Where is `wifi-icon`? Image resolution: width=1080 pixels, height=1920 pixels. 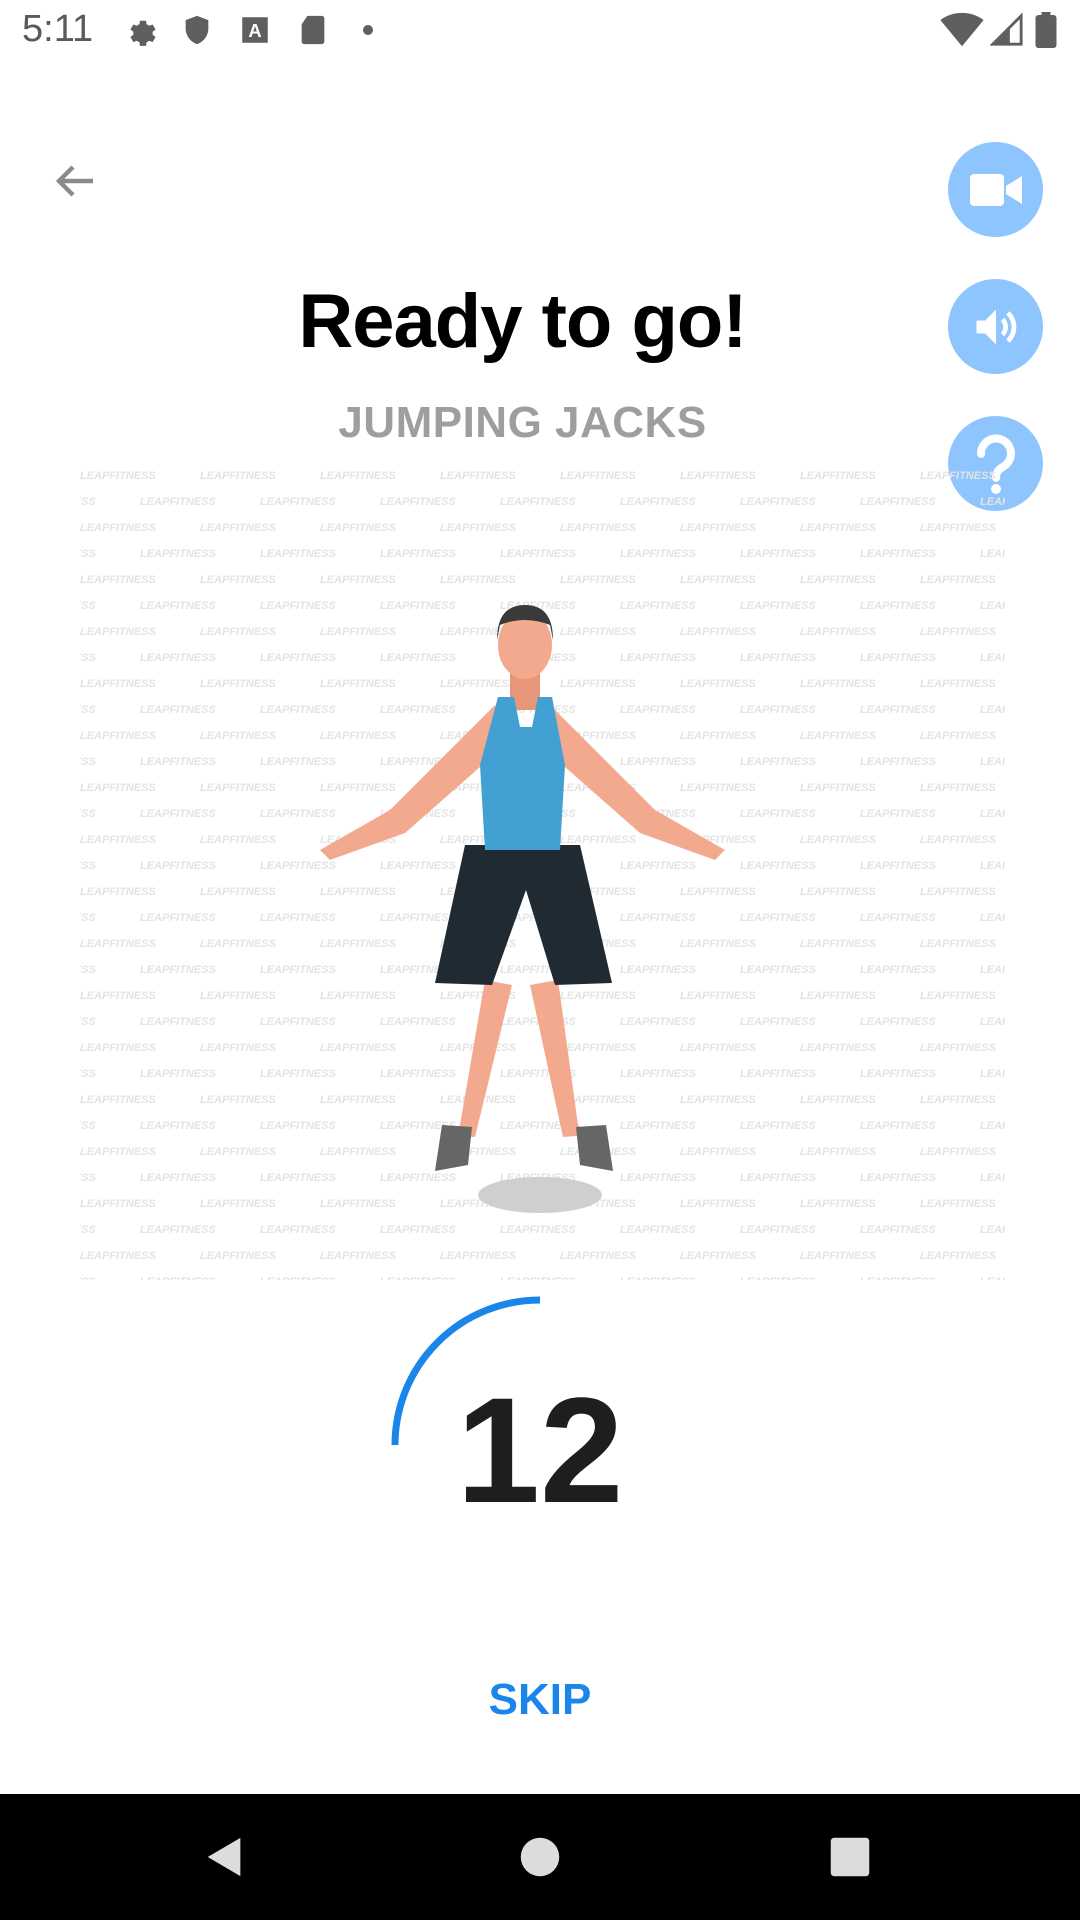 wifi-icon is located at coordinates (962, 29).